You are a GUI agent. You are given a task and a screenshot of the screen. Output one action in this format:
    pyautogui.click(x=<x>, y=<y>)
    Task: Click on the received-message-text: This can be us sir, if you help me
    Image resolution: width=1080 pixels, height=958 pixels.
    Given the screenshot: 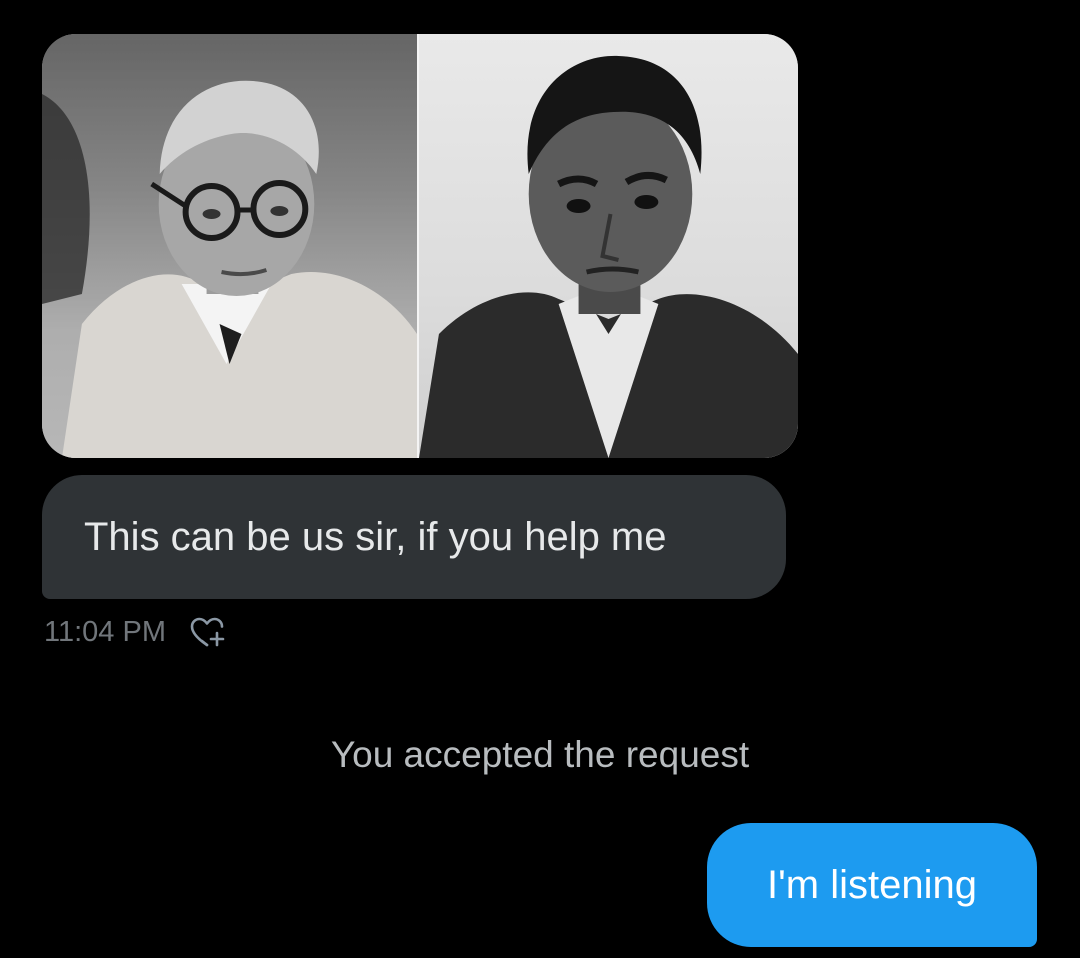 What is the action you would take?
    pyautogui.click(x=375, y=536)
    